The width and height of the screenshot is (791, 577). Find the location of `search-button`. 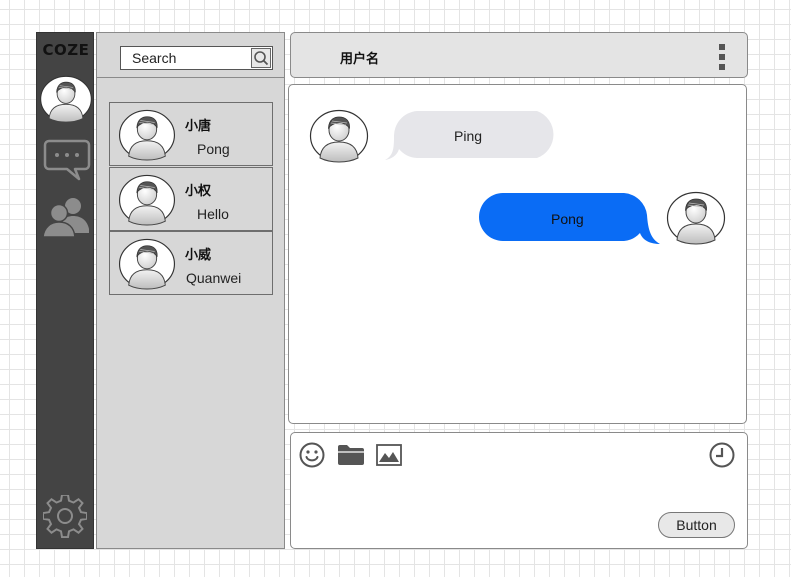

search-button is located at coordinates (261, 58).